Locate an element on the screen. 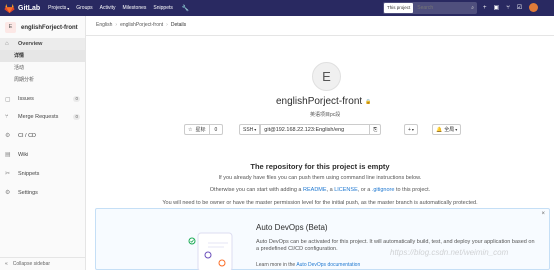 This screenshot has width=554, height=270. clone-group: SSH ▾ ⎘ is located at coordinates (310, 129).